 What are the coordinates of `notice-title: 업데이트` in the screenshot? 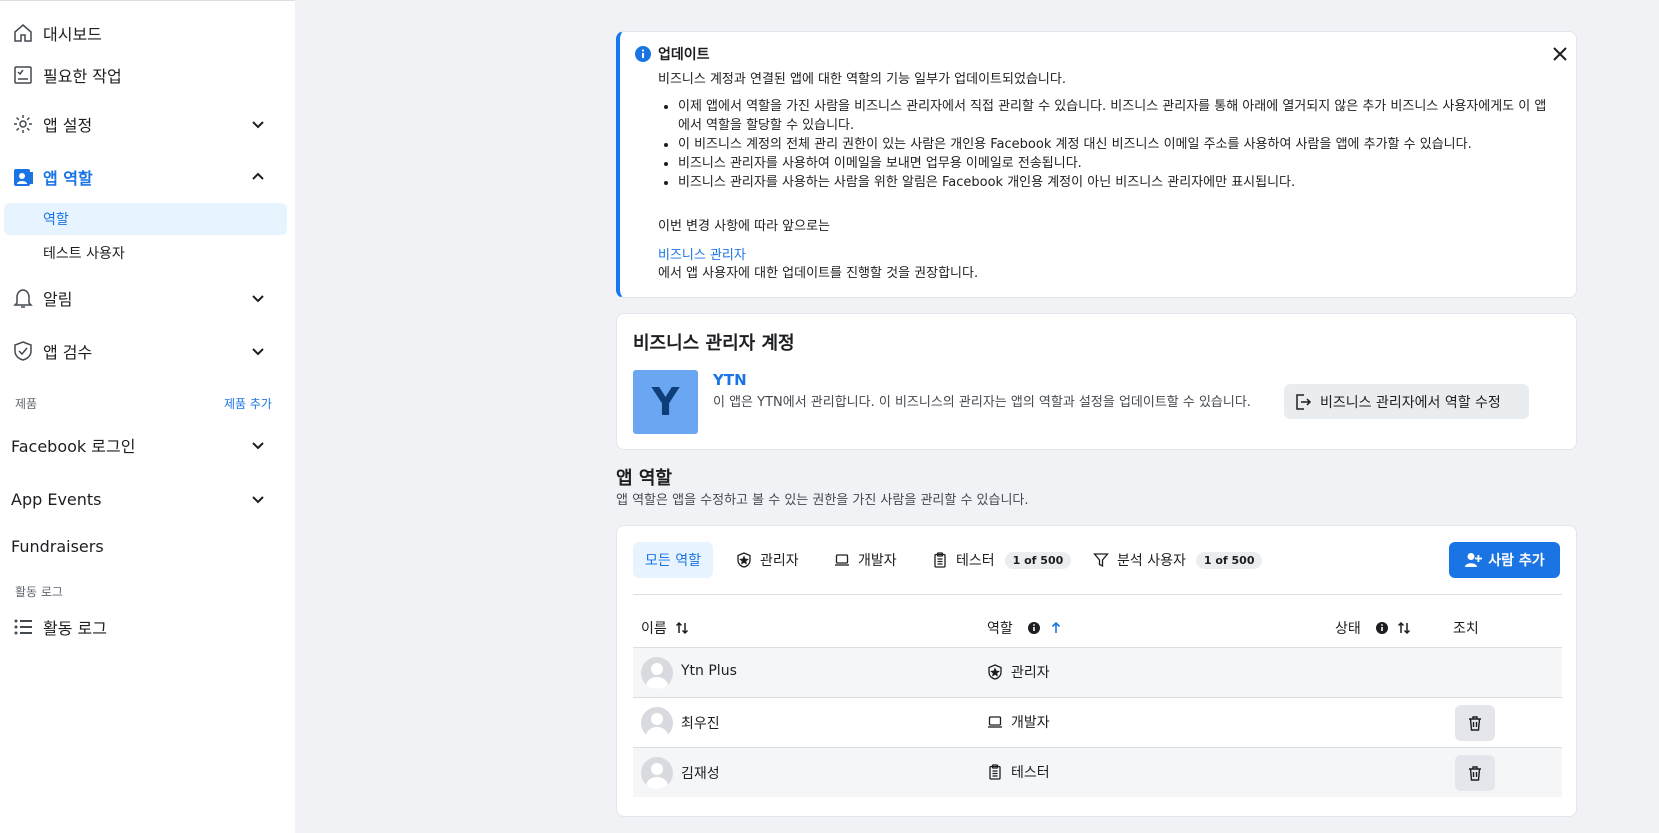 It's located at (684, 55).